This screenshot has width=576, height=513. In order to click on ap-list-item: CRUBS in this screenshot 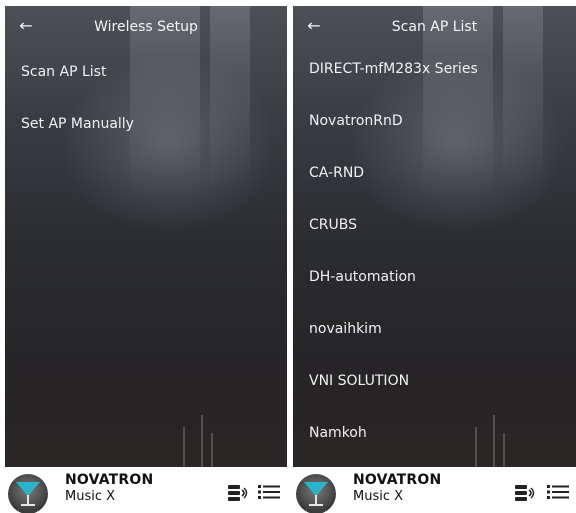, I will do `click(437, 225)`.